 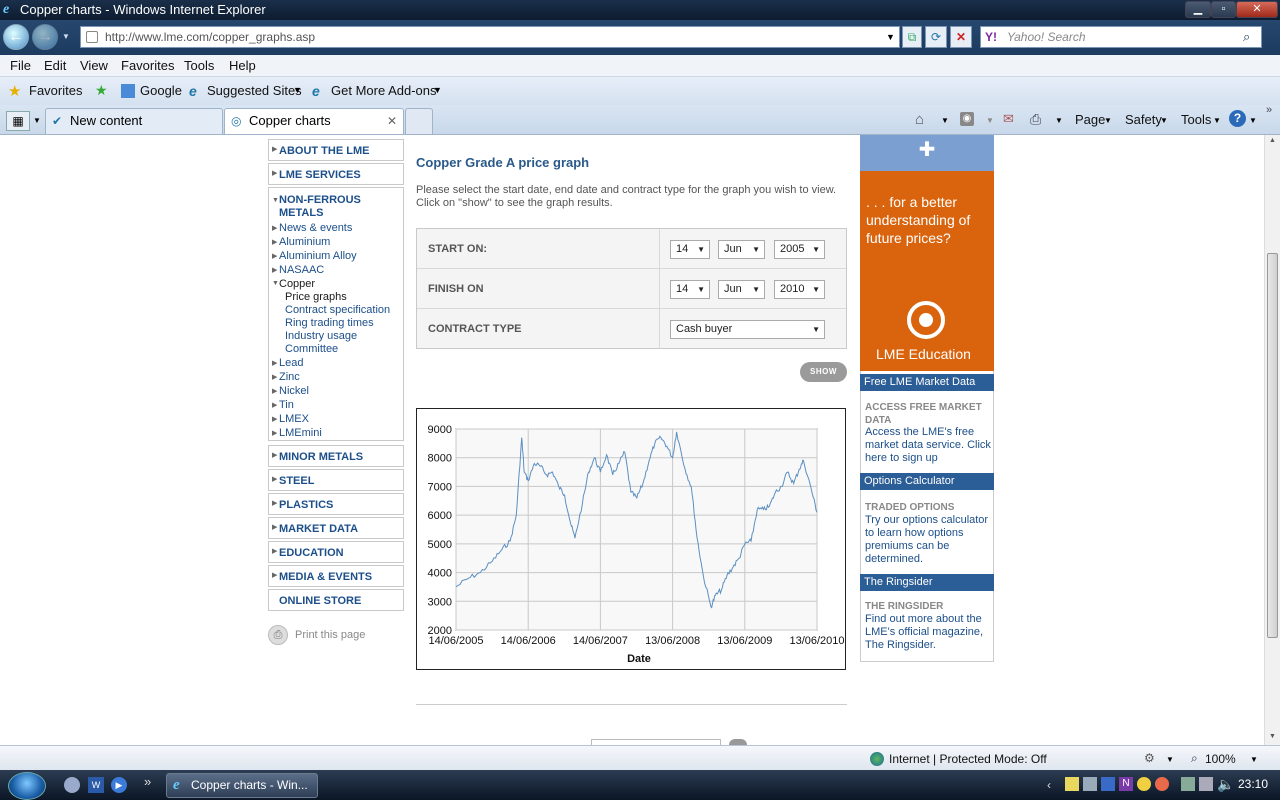 I want to click on nav-online-store: ONLINE STORE, so click(x=336, y=600).